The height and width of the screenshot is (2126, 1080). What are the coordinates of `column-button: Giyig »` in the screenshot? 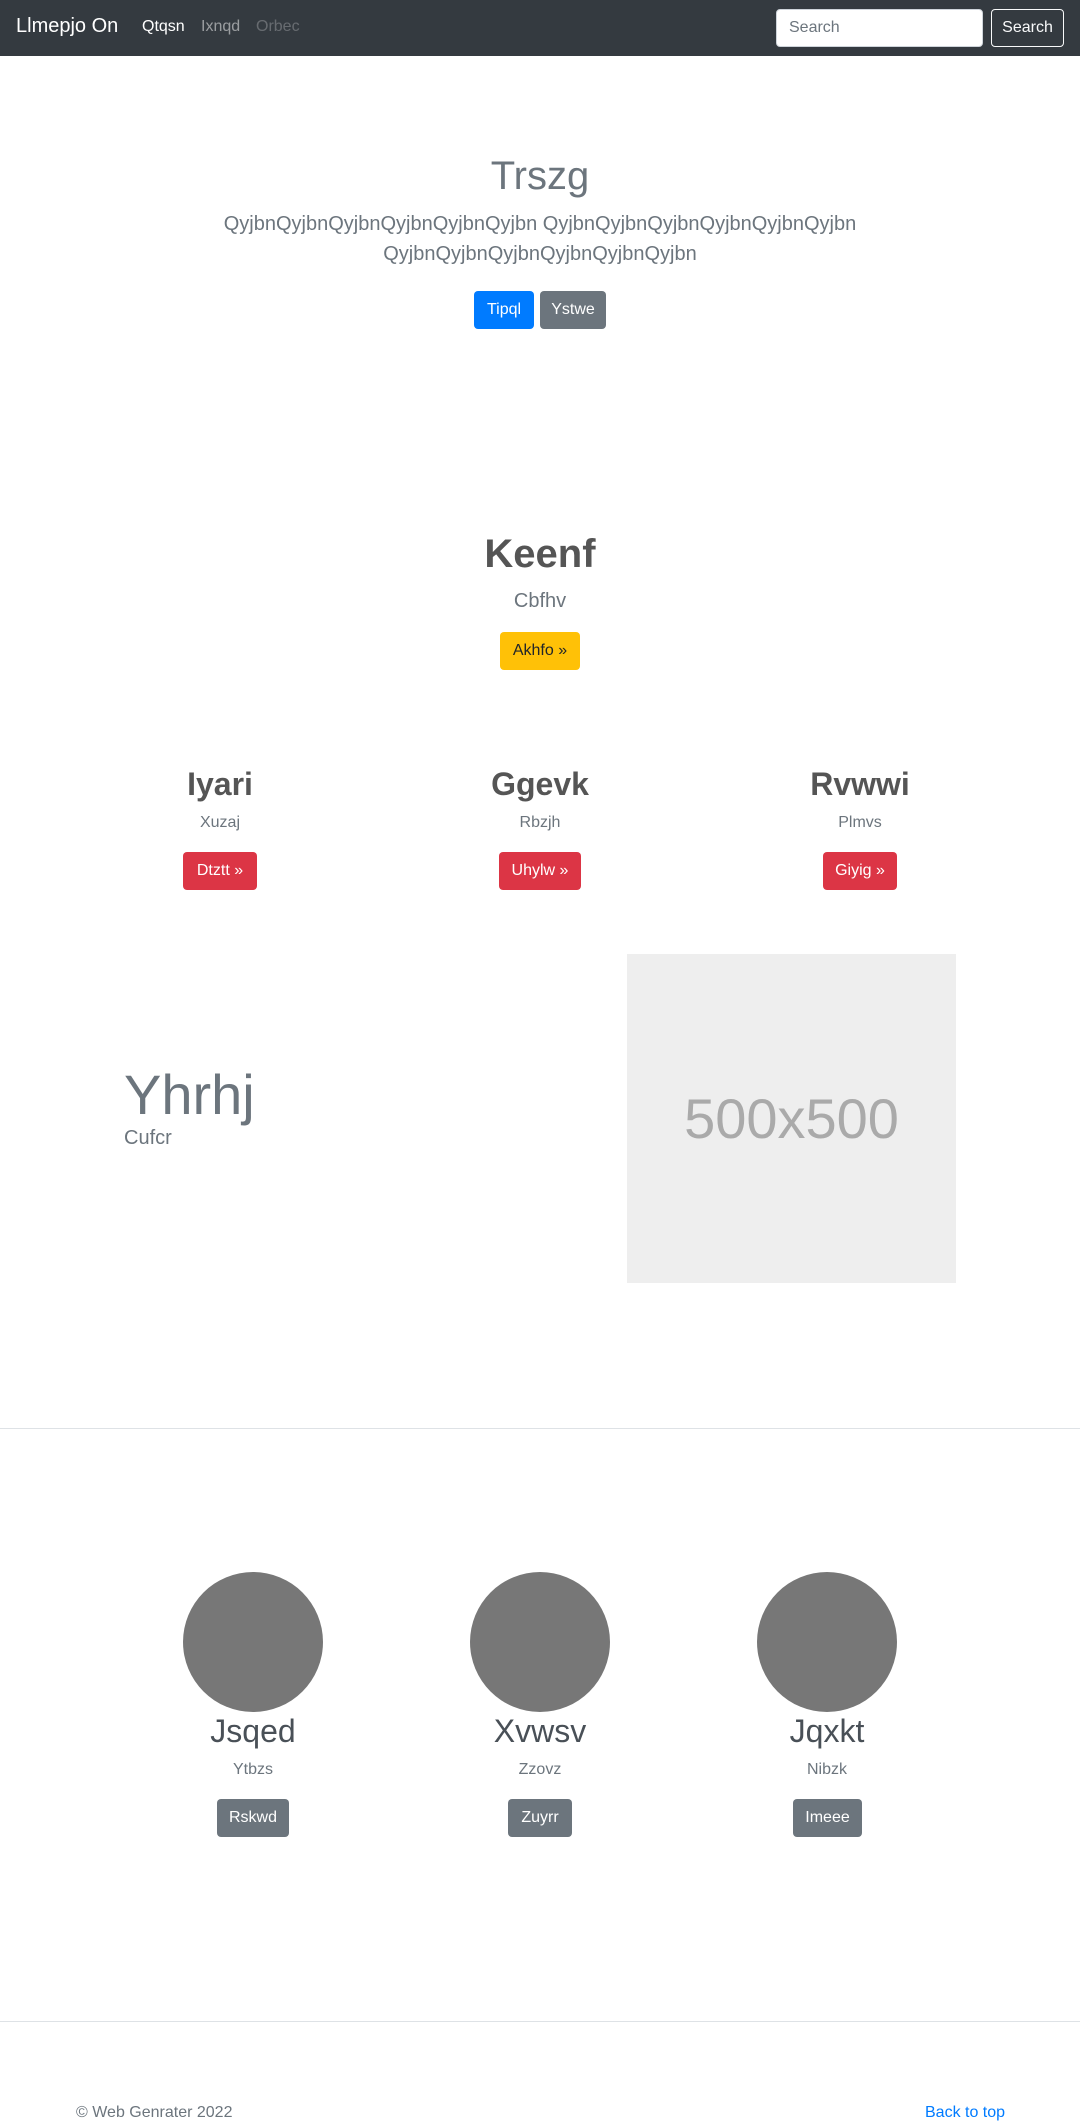 It's located at (860, 871).